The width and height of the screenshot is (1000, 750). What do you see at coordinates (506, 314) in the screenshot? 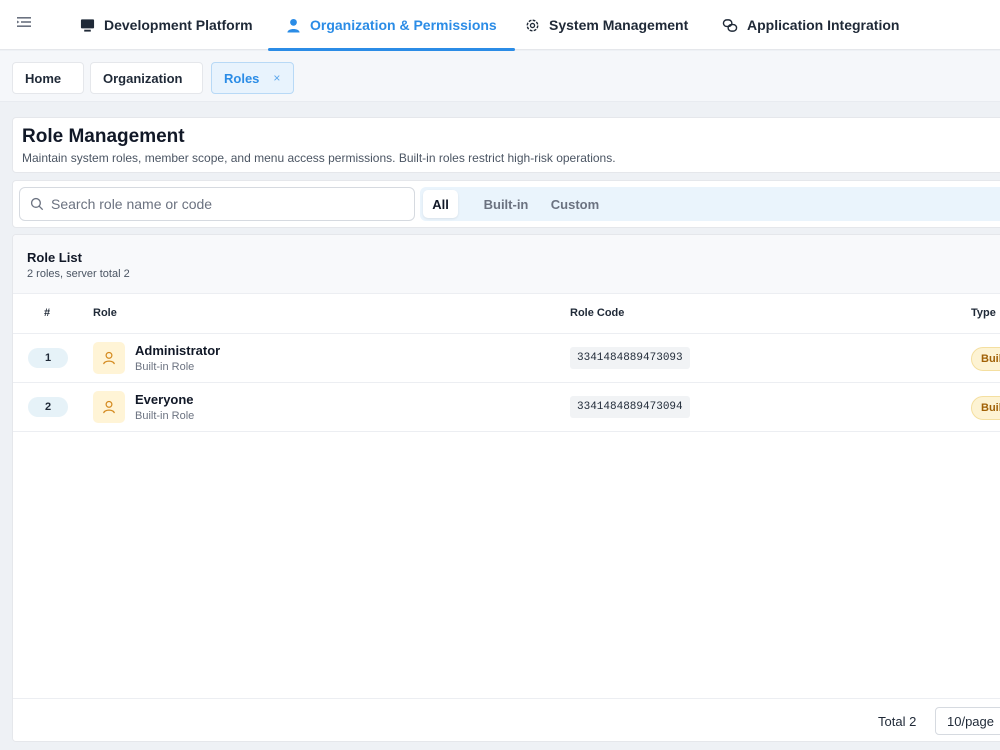
I see `table-header: # Role Role Code Type` at bounding box center [506, 314].